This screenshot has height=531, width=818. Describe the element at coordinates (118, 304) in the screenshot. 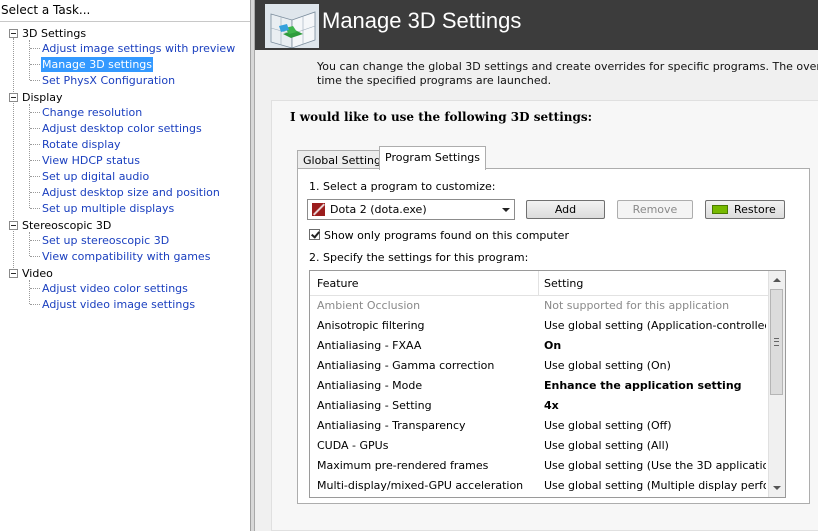

I see `tree-item-video-image: Adjust video image settings` at that location.